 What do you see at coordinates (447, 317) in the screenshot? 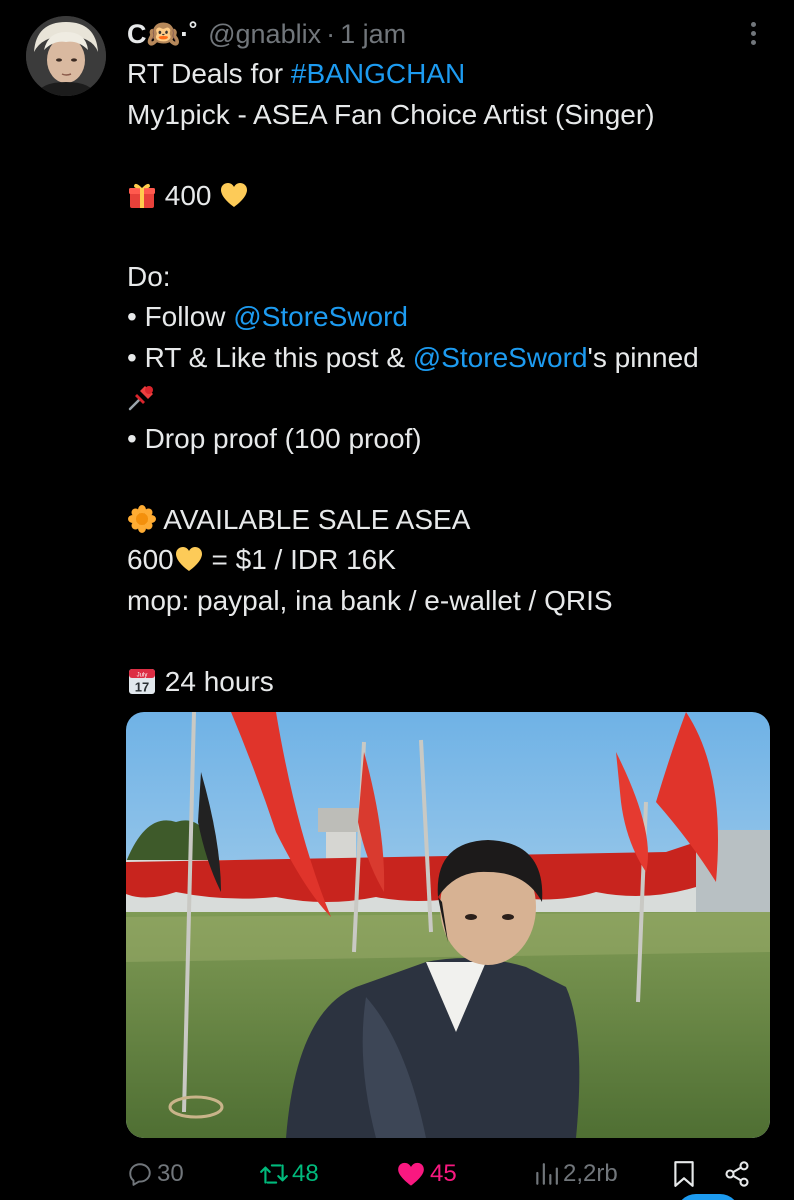
I see `text-line: • Follow @StoreSword` at bounding box center [447, 317].